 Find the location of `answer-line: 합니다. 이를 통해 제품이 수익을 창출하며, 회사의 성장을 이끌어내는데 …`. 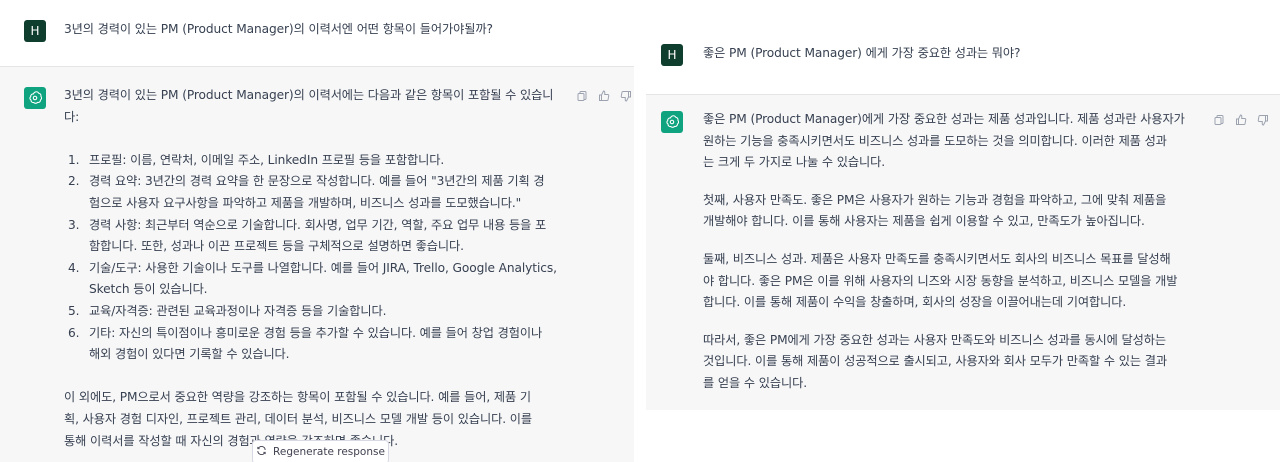

answer-line: 합니다. 이를 통해 제품이 수익을 창출하며, 회사의 성장을 이끌어내는데 … is located at coordinates (915, 302).